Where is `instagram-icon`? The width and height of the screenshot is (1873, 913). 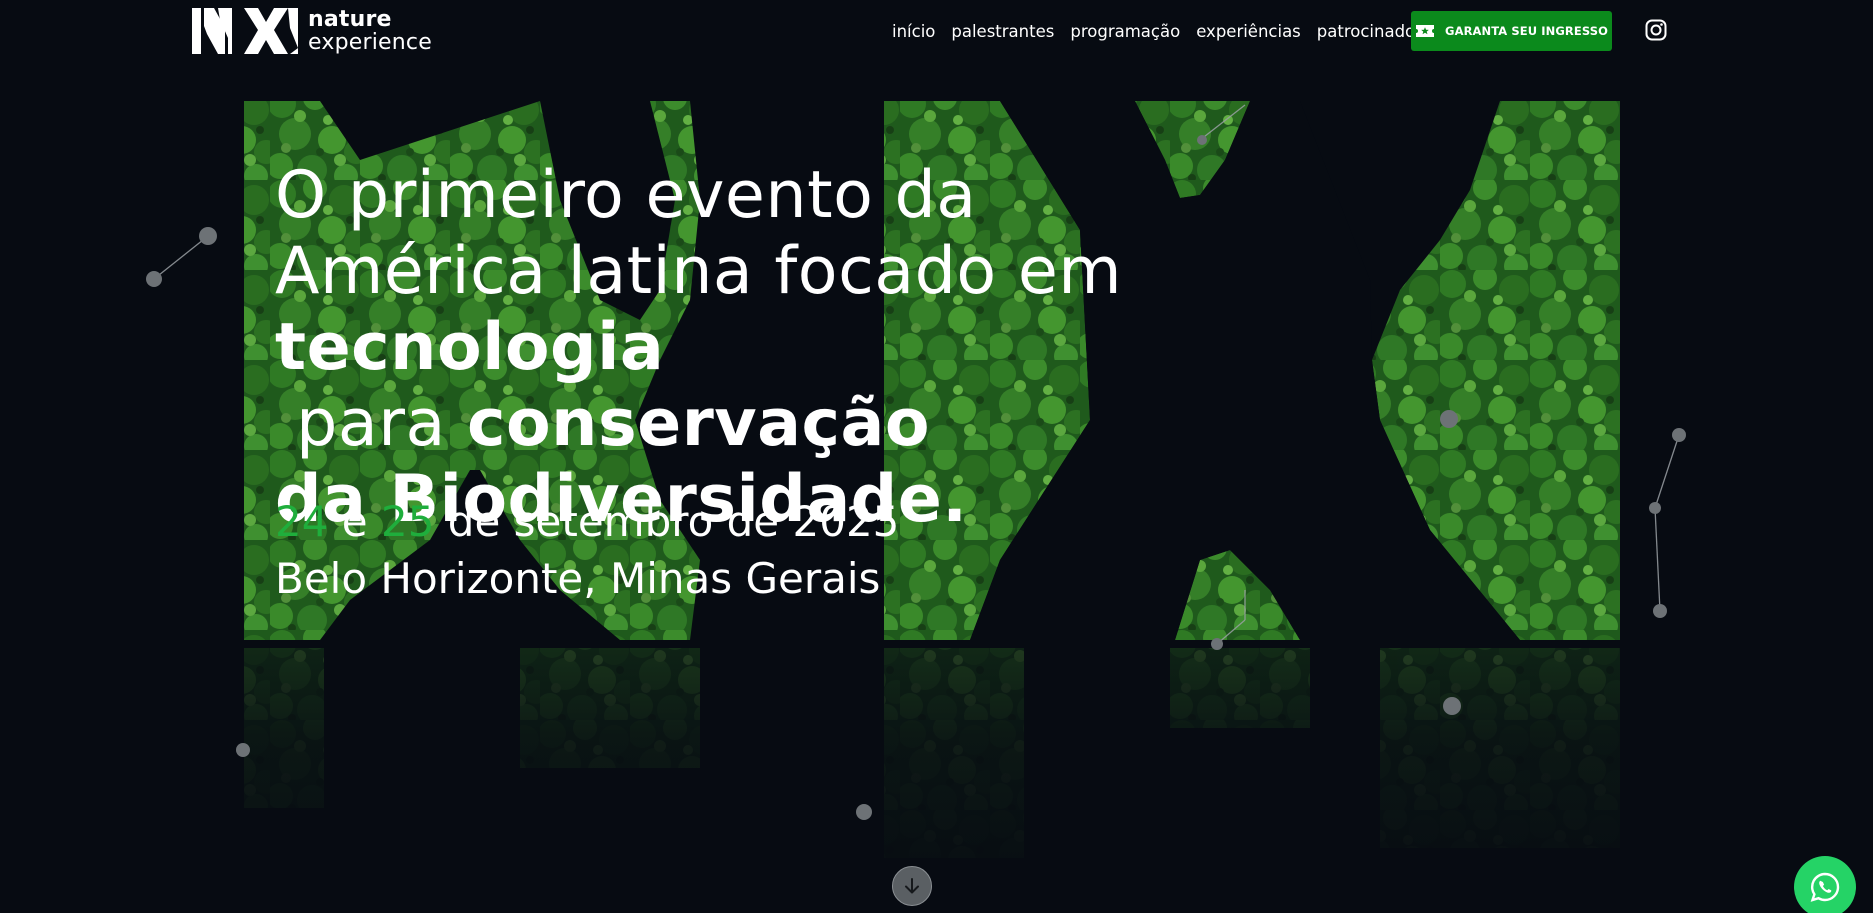
instagram-icon is located at coordinates (1656, 30).